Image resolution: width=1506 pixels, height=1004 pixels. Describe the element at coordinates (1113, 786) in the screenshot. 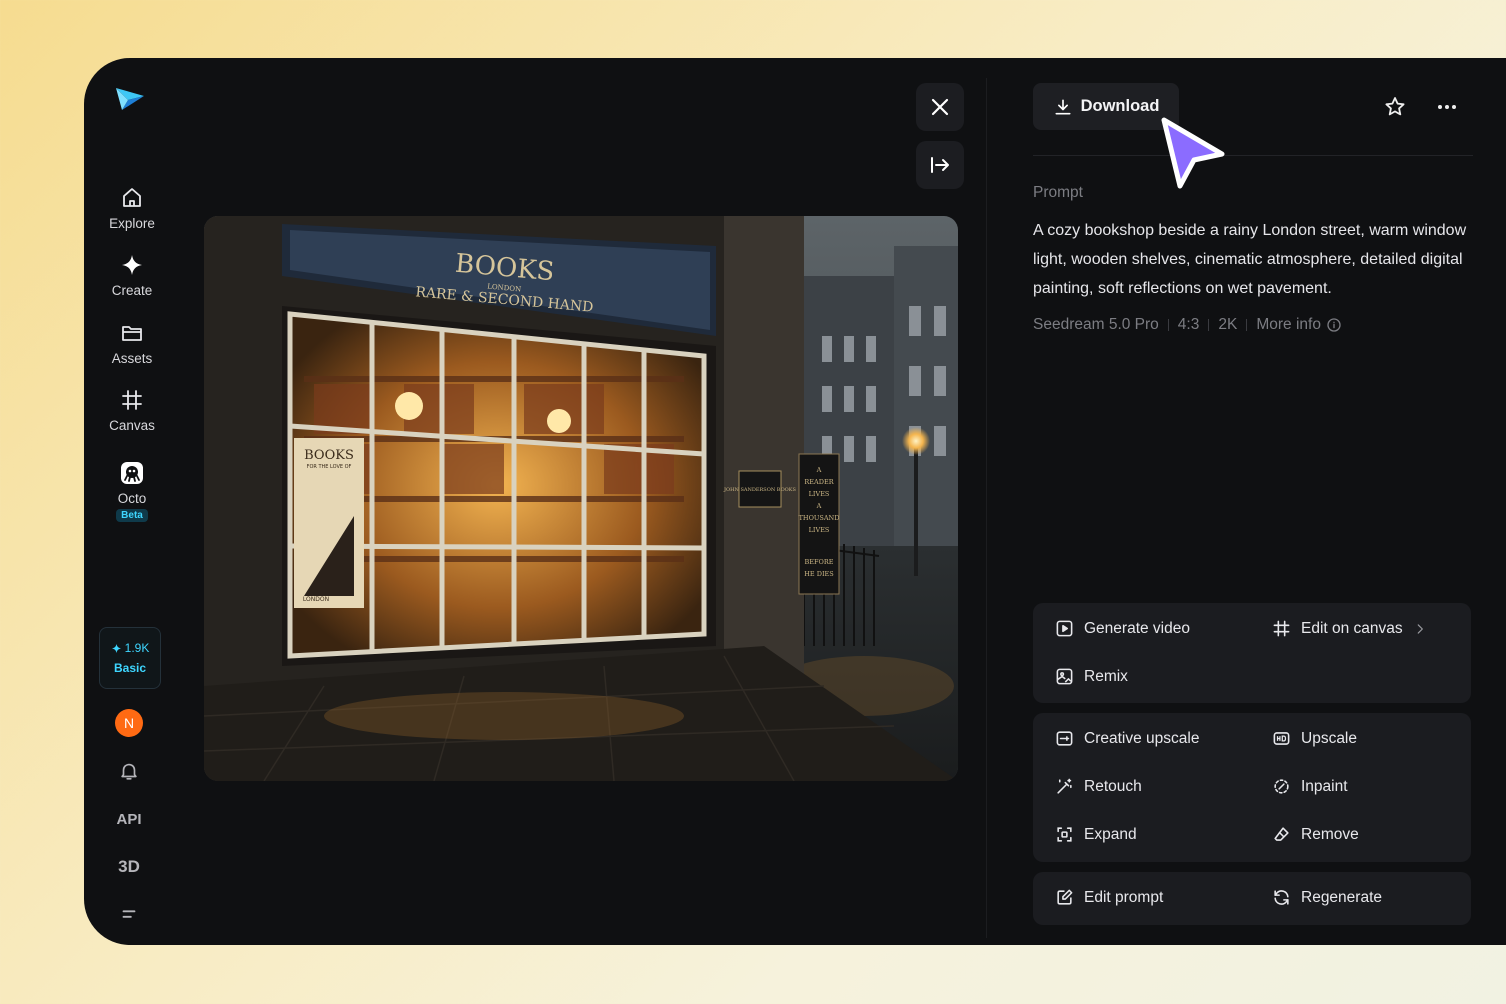

I see `action-label: Retouch` at that location.